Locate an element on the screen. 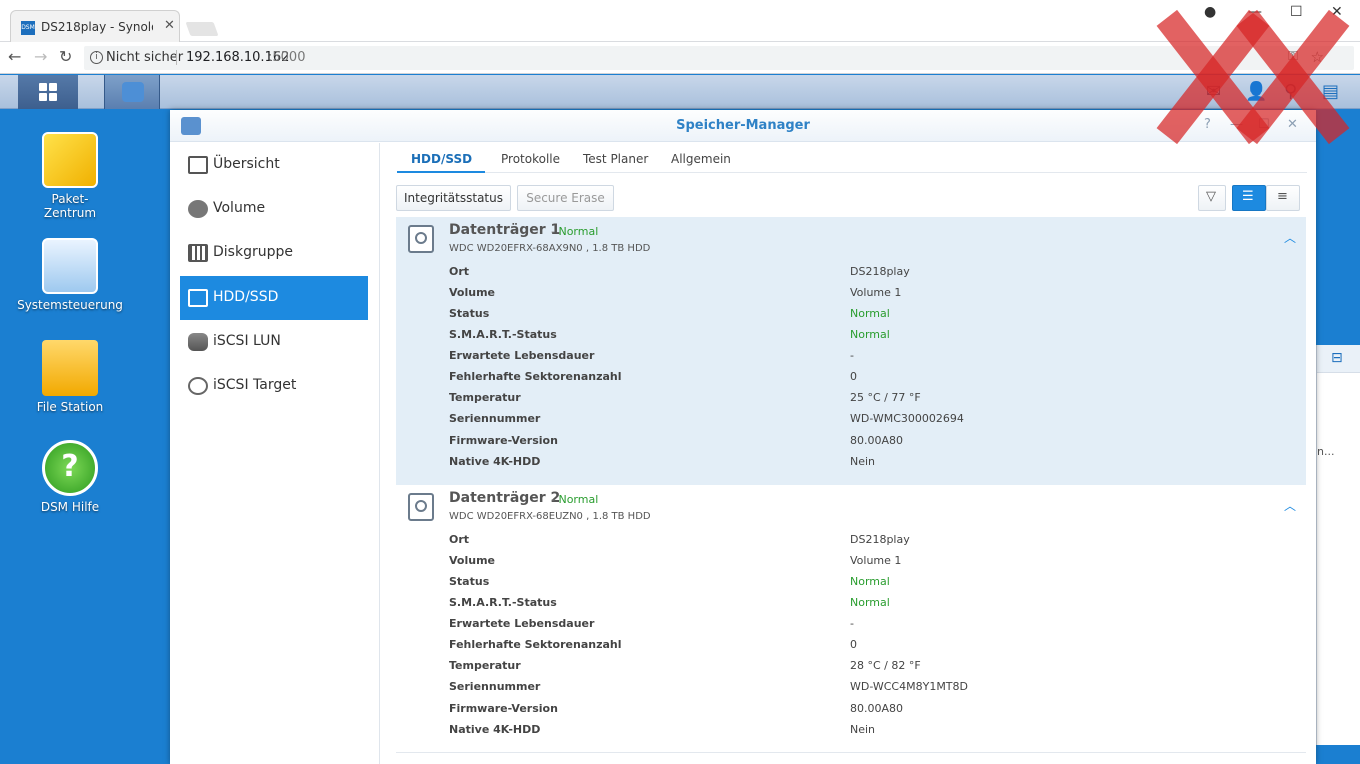  help-icon: ? is located at coordinates (70, 468).